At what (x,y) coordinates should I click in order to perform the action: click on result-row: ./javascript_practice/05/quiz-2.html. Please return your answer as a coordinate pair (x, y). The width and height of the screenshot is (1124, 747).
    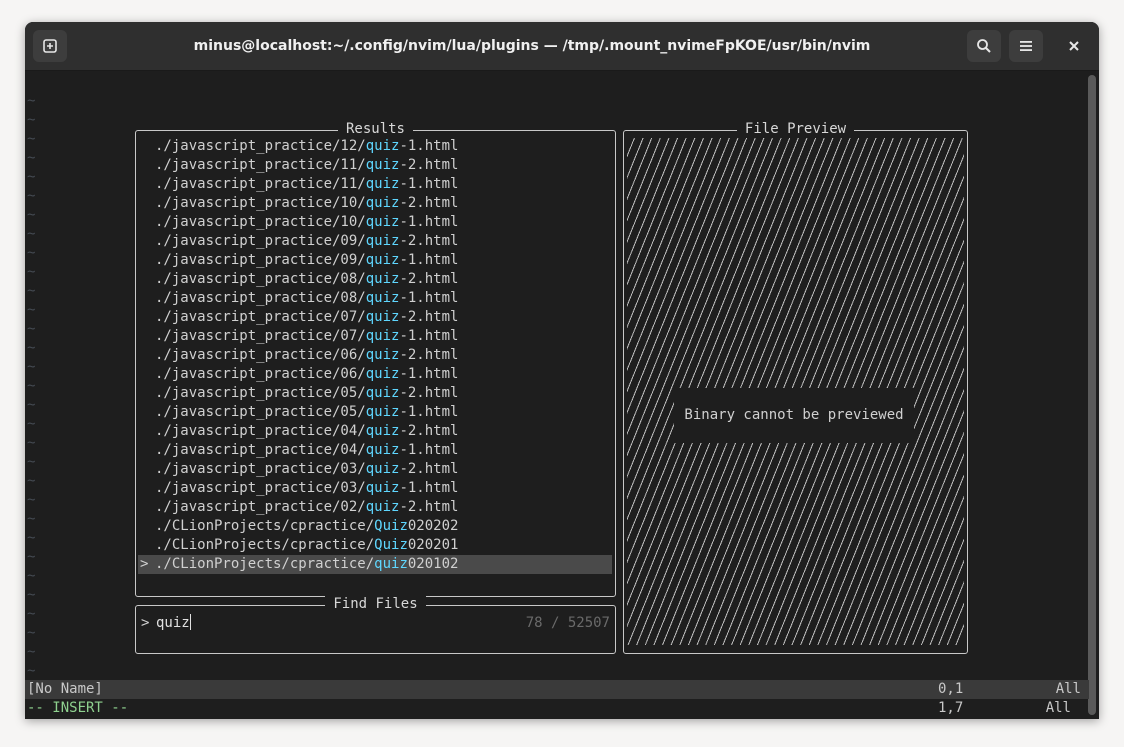
    Looking at the image, I should click on (375, 393).